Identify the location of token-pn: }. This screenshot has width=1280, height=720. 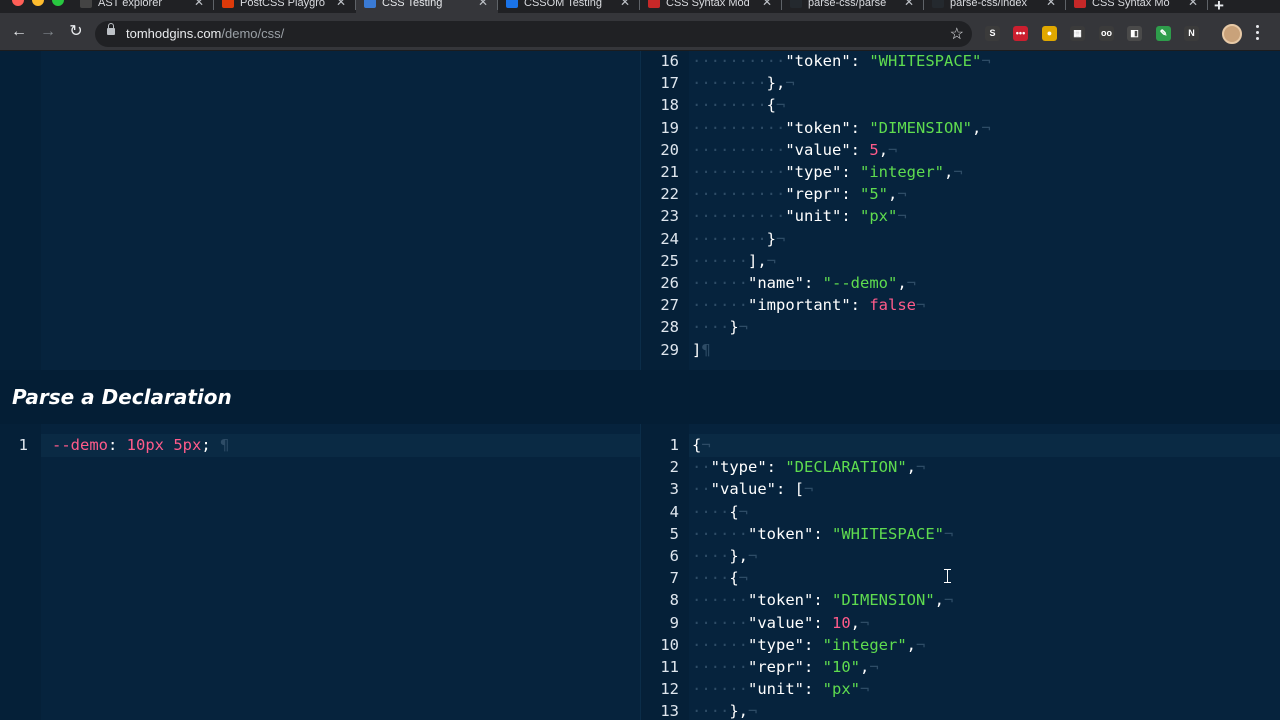
(771, 238).